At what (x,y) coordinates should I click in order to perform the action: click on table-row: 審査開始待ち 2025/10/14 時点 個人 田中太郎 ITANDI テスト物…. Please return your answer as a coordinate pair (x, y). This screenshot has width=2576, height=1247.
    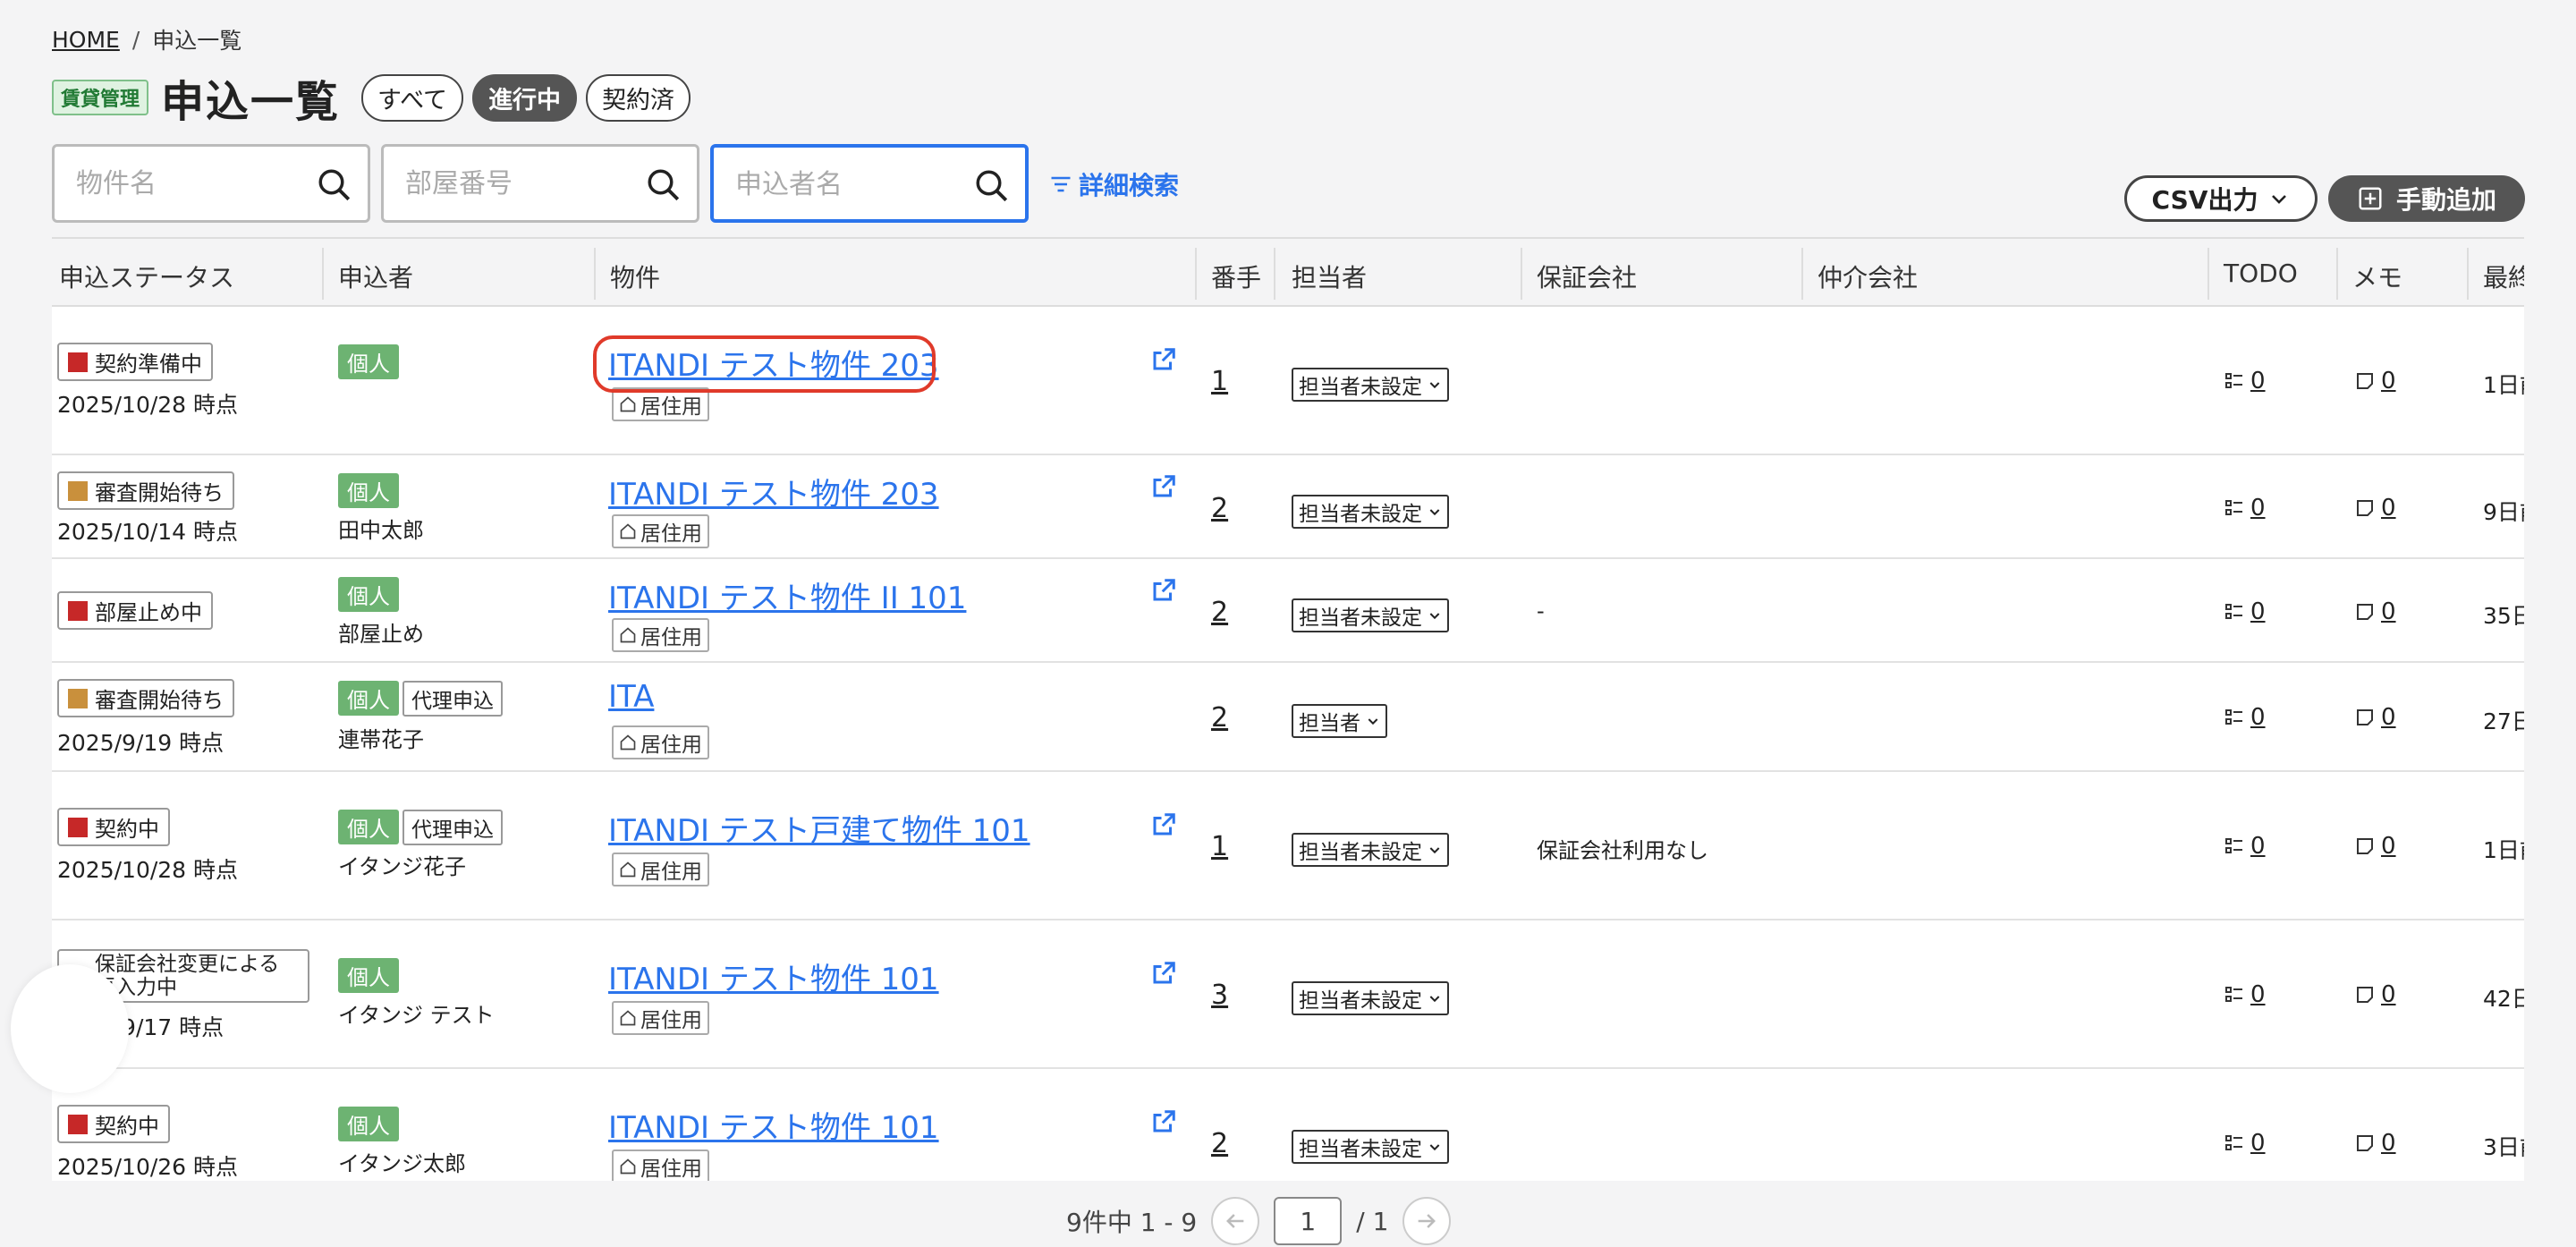
    Looking at the image, I should click on (1288, 507).